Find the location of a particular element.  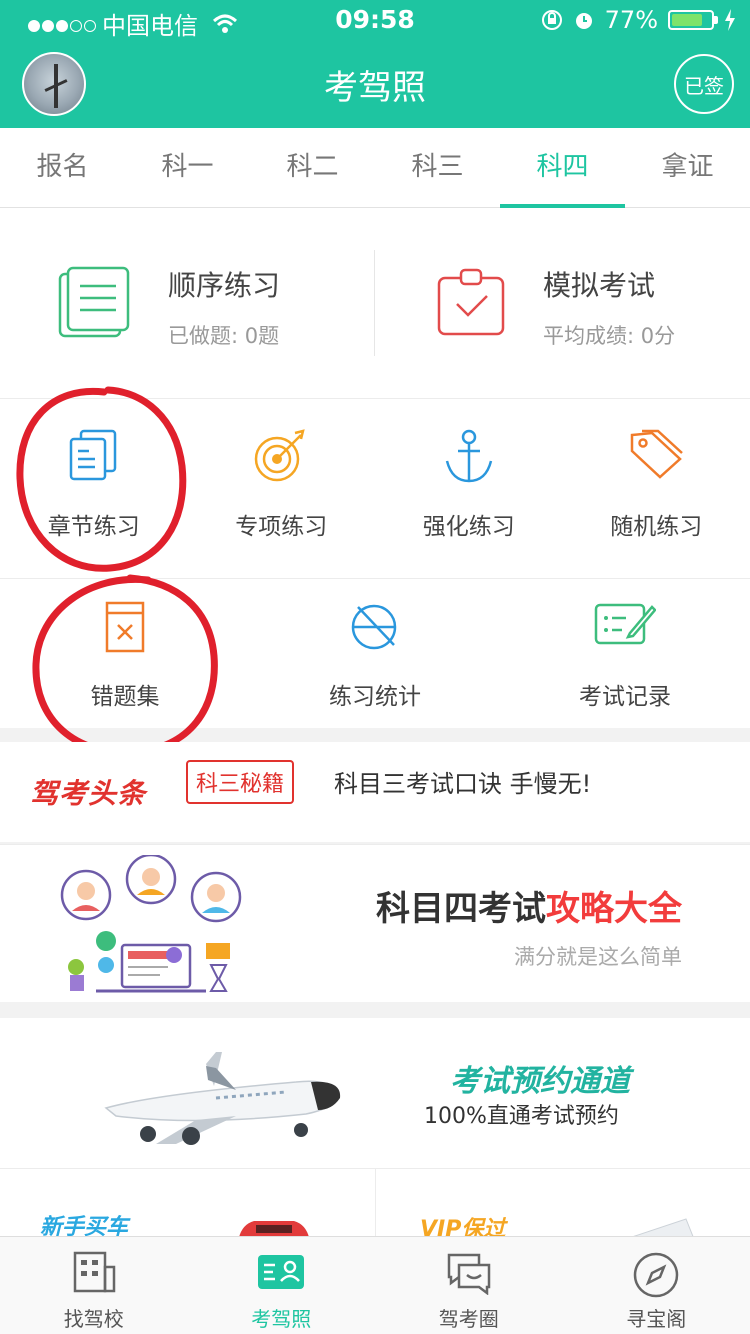

promo-banner-row: 新手买车 VIP保过 is located at coordinates (375, 1203).